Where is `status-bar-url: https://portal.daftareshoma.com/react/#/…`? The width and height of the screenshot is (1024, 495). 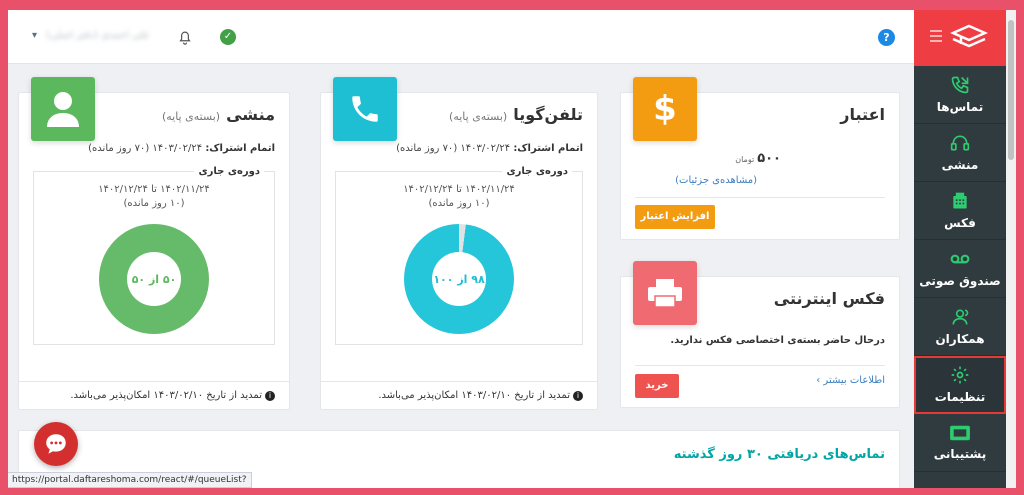
status-bar-url: https://portal.daftareshoma.com/react/#/… is located at coordinates (130, 480).